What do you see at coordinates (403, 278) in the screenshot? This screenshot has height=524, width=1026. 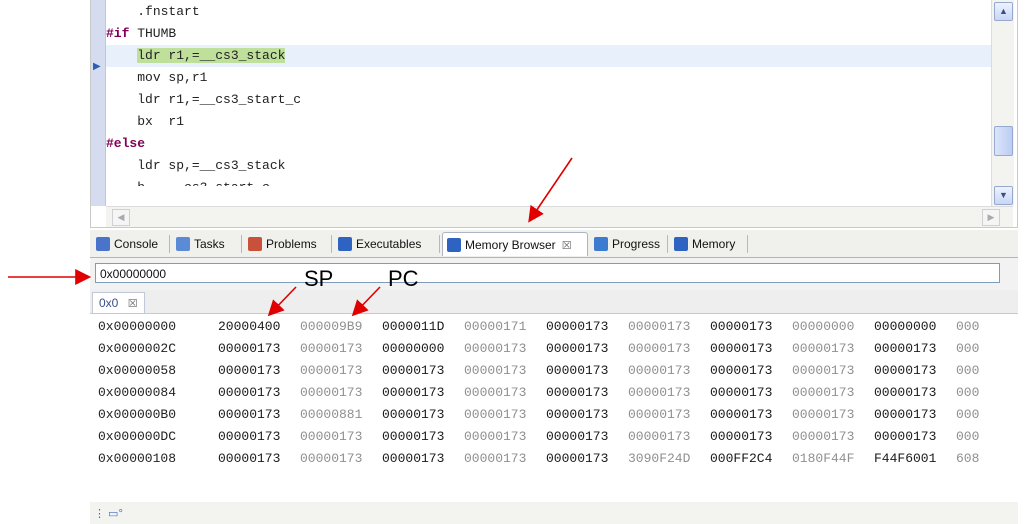 I see `pc-annotation: PC` at bounding box center [403, 278].